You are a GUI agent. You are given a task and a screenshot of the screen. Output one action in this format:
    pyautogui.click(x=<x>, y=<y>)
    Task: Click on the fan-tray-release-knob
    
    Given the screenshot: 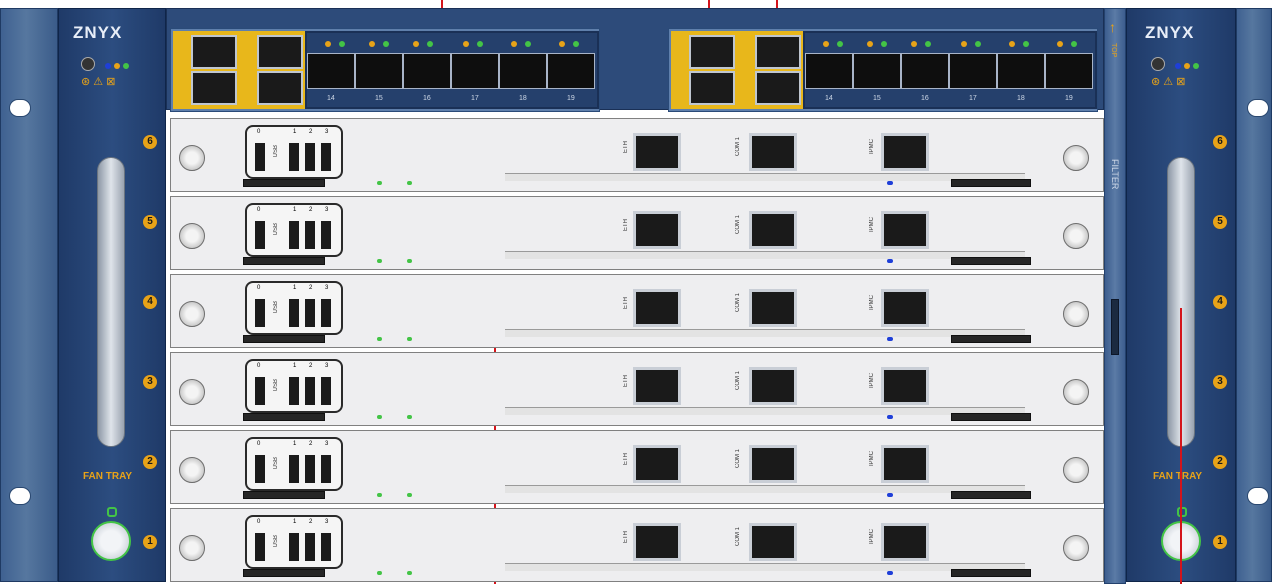 What is the action you would take?
    pyautogui.click(x=111, y=541)
    